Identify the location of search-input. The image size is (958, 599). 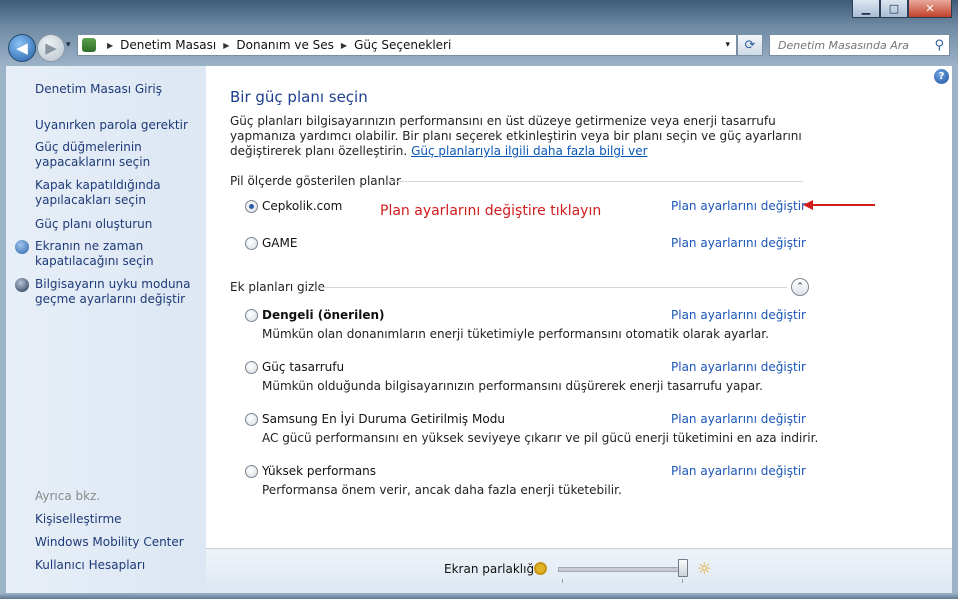
(853, 45).